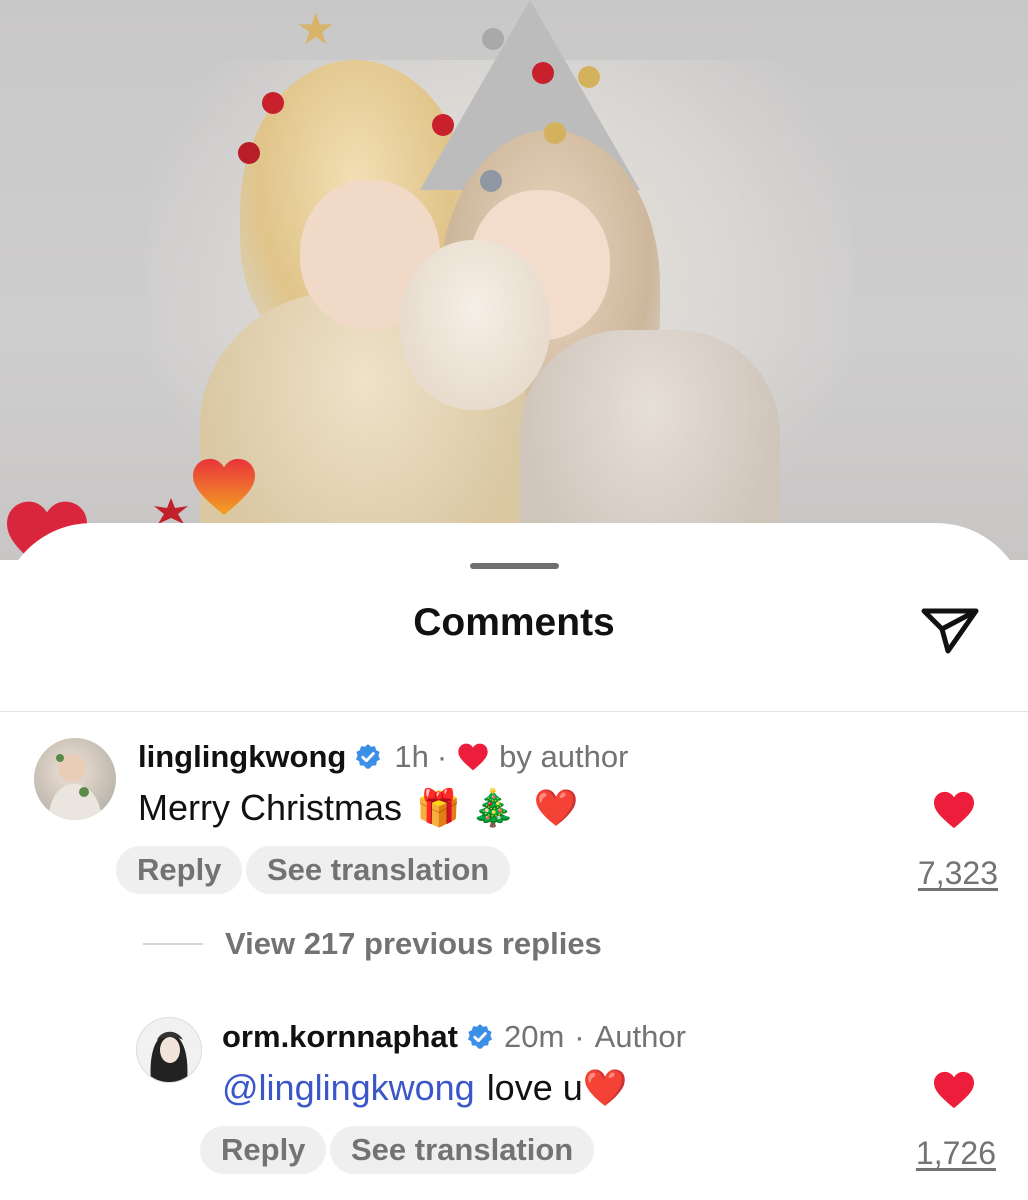 The width and height of the screenshot is (1028, 1200). What do you see at coordinates (534, 1087) in the screenshot?
I see `comment-text: love u` at bounding box center [534, 1087].